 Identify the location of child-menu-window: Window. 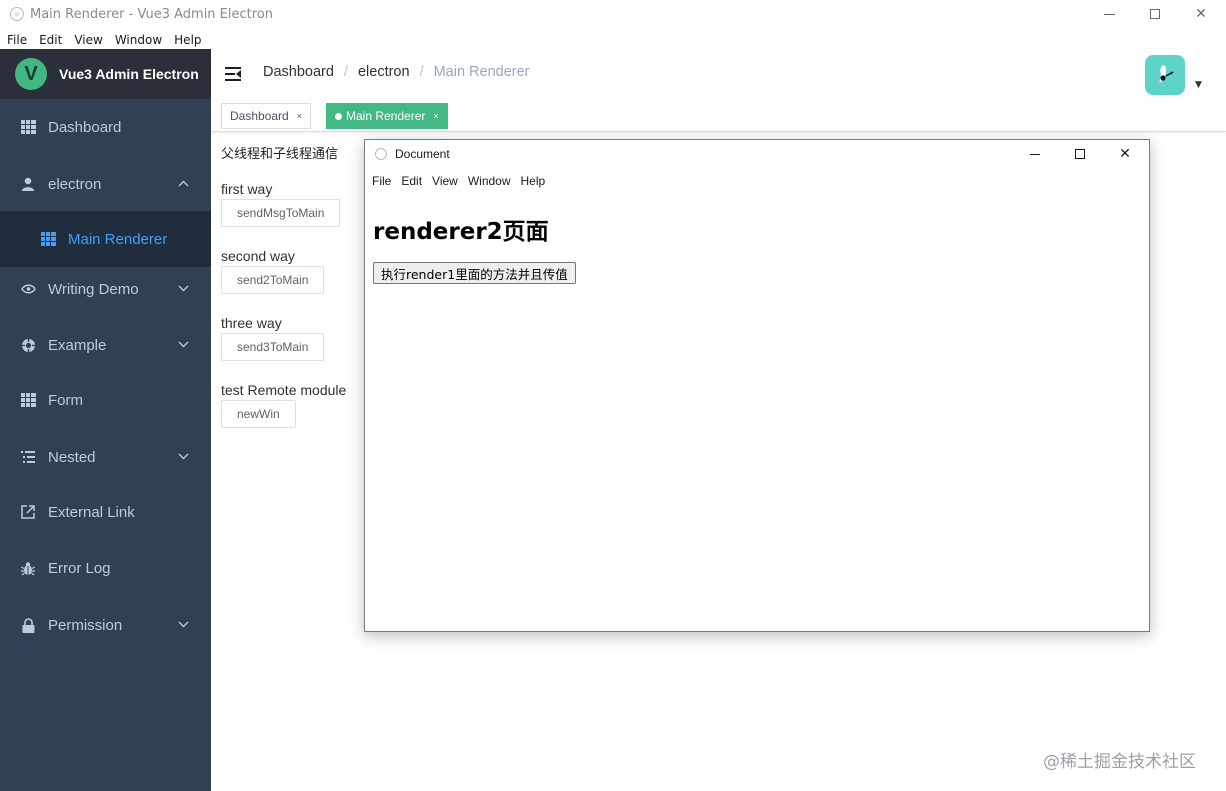
(489, 181).